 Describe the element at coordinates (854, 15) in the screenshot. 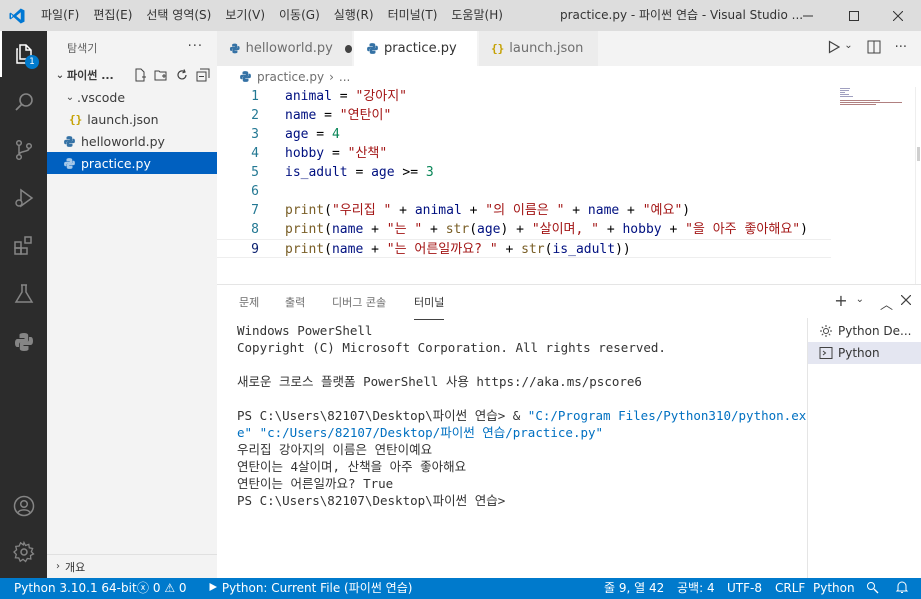

I see `maximize-button` at that location.